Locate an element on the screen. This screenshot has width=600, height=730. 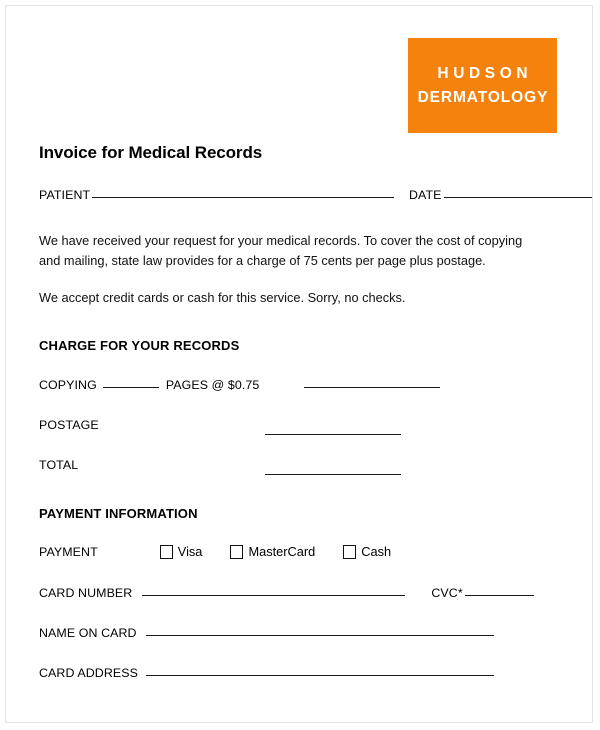
total-amount-input-line is located at coordinates (333, 474).